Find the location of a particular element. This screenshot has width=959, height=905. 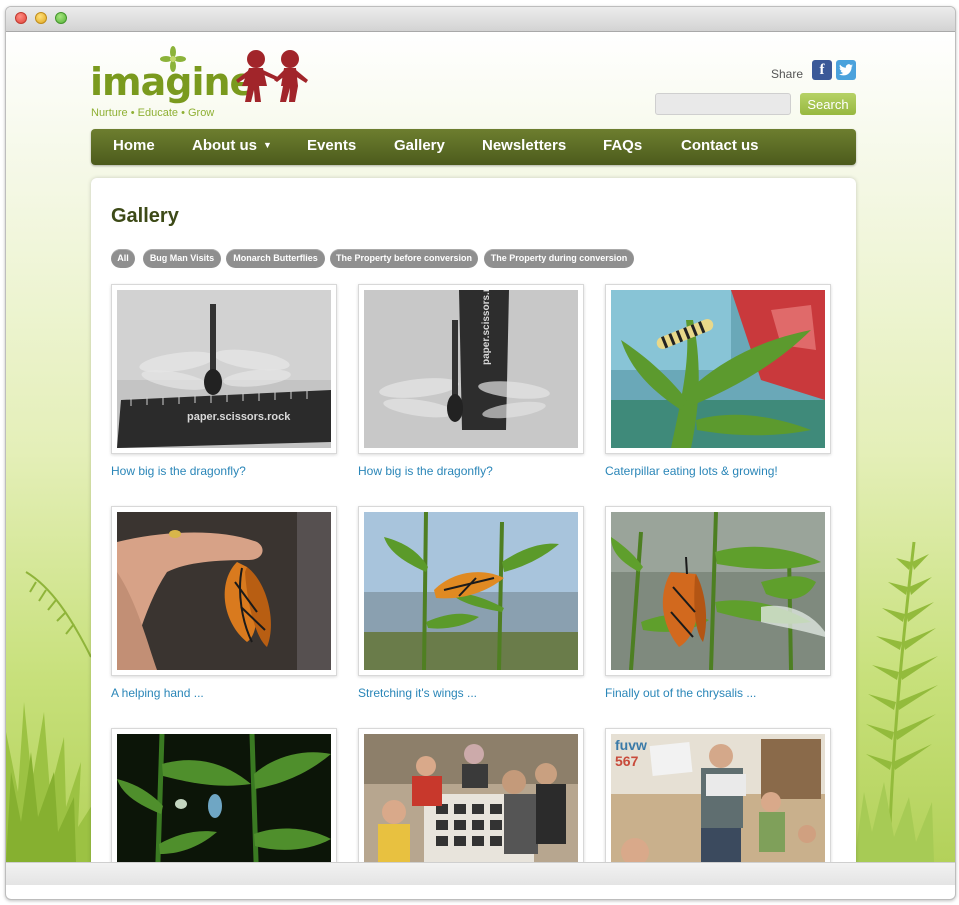

nav-home: Home is located at coordinates (134, 147).